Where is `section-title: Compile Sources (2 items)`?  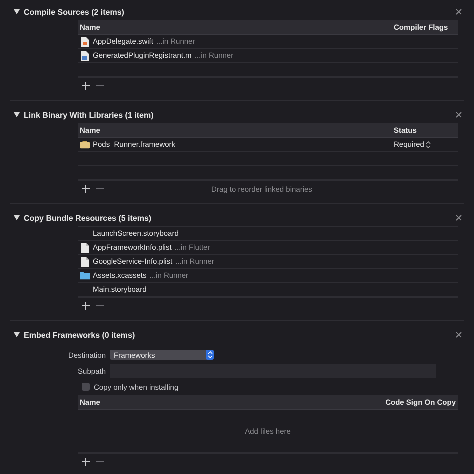 section-title: Compile Sources (2 items) is located at coordinates (75, 12).